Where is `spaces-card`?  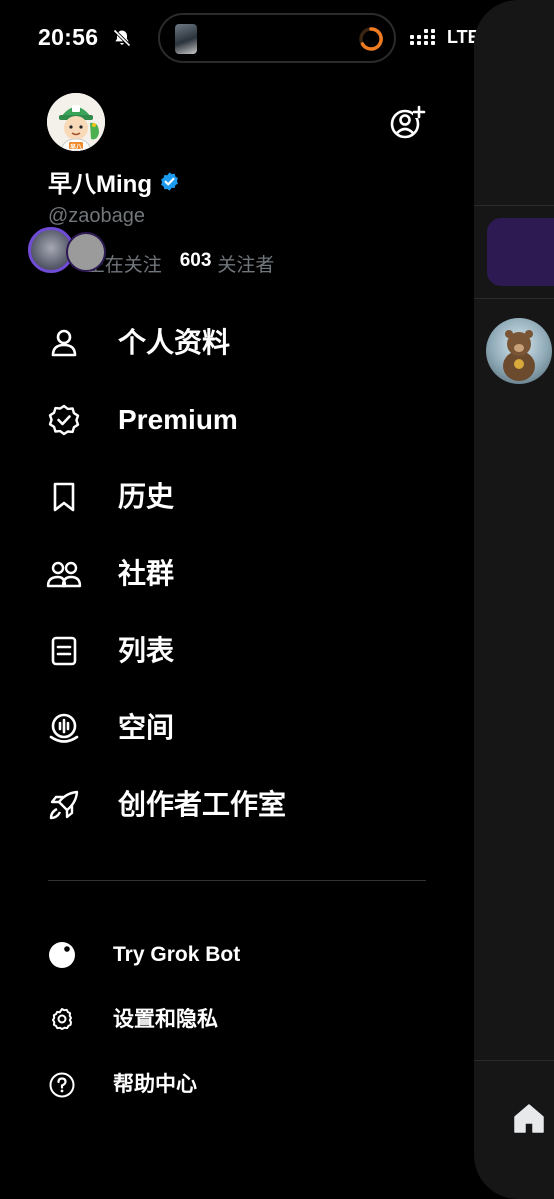 spaces-card is located at coordinates (520, 252).